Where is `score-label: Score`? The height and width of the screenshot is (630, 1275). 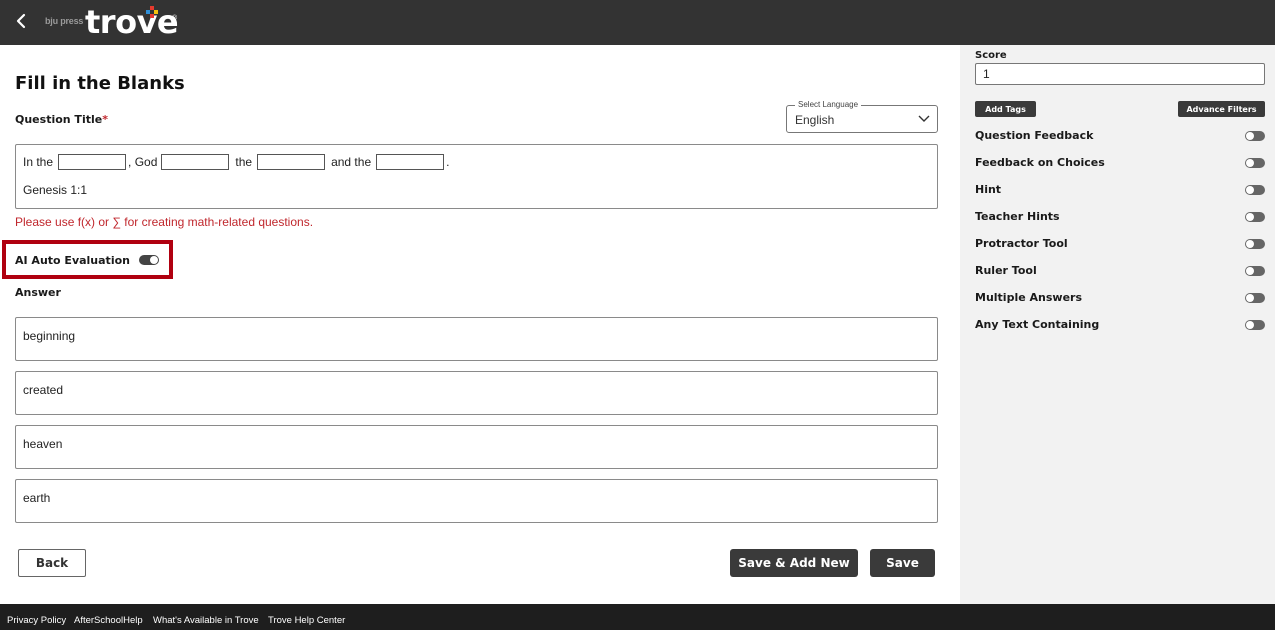
score-label: Score is located at coordinates (991, 55).